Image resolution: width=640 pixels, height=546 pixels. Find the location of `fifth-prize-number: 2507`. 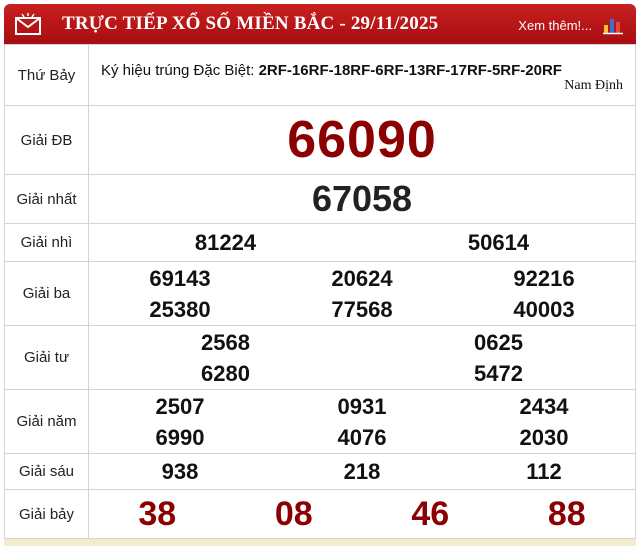

fifth-prize-number: 2507 is located at coordinates (180, 406).